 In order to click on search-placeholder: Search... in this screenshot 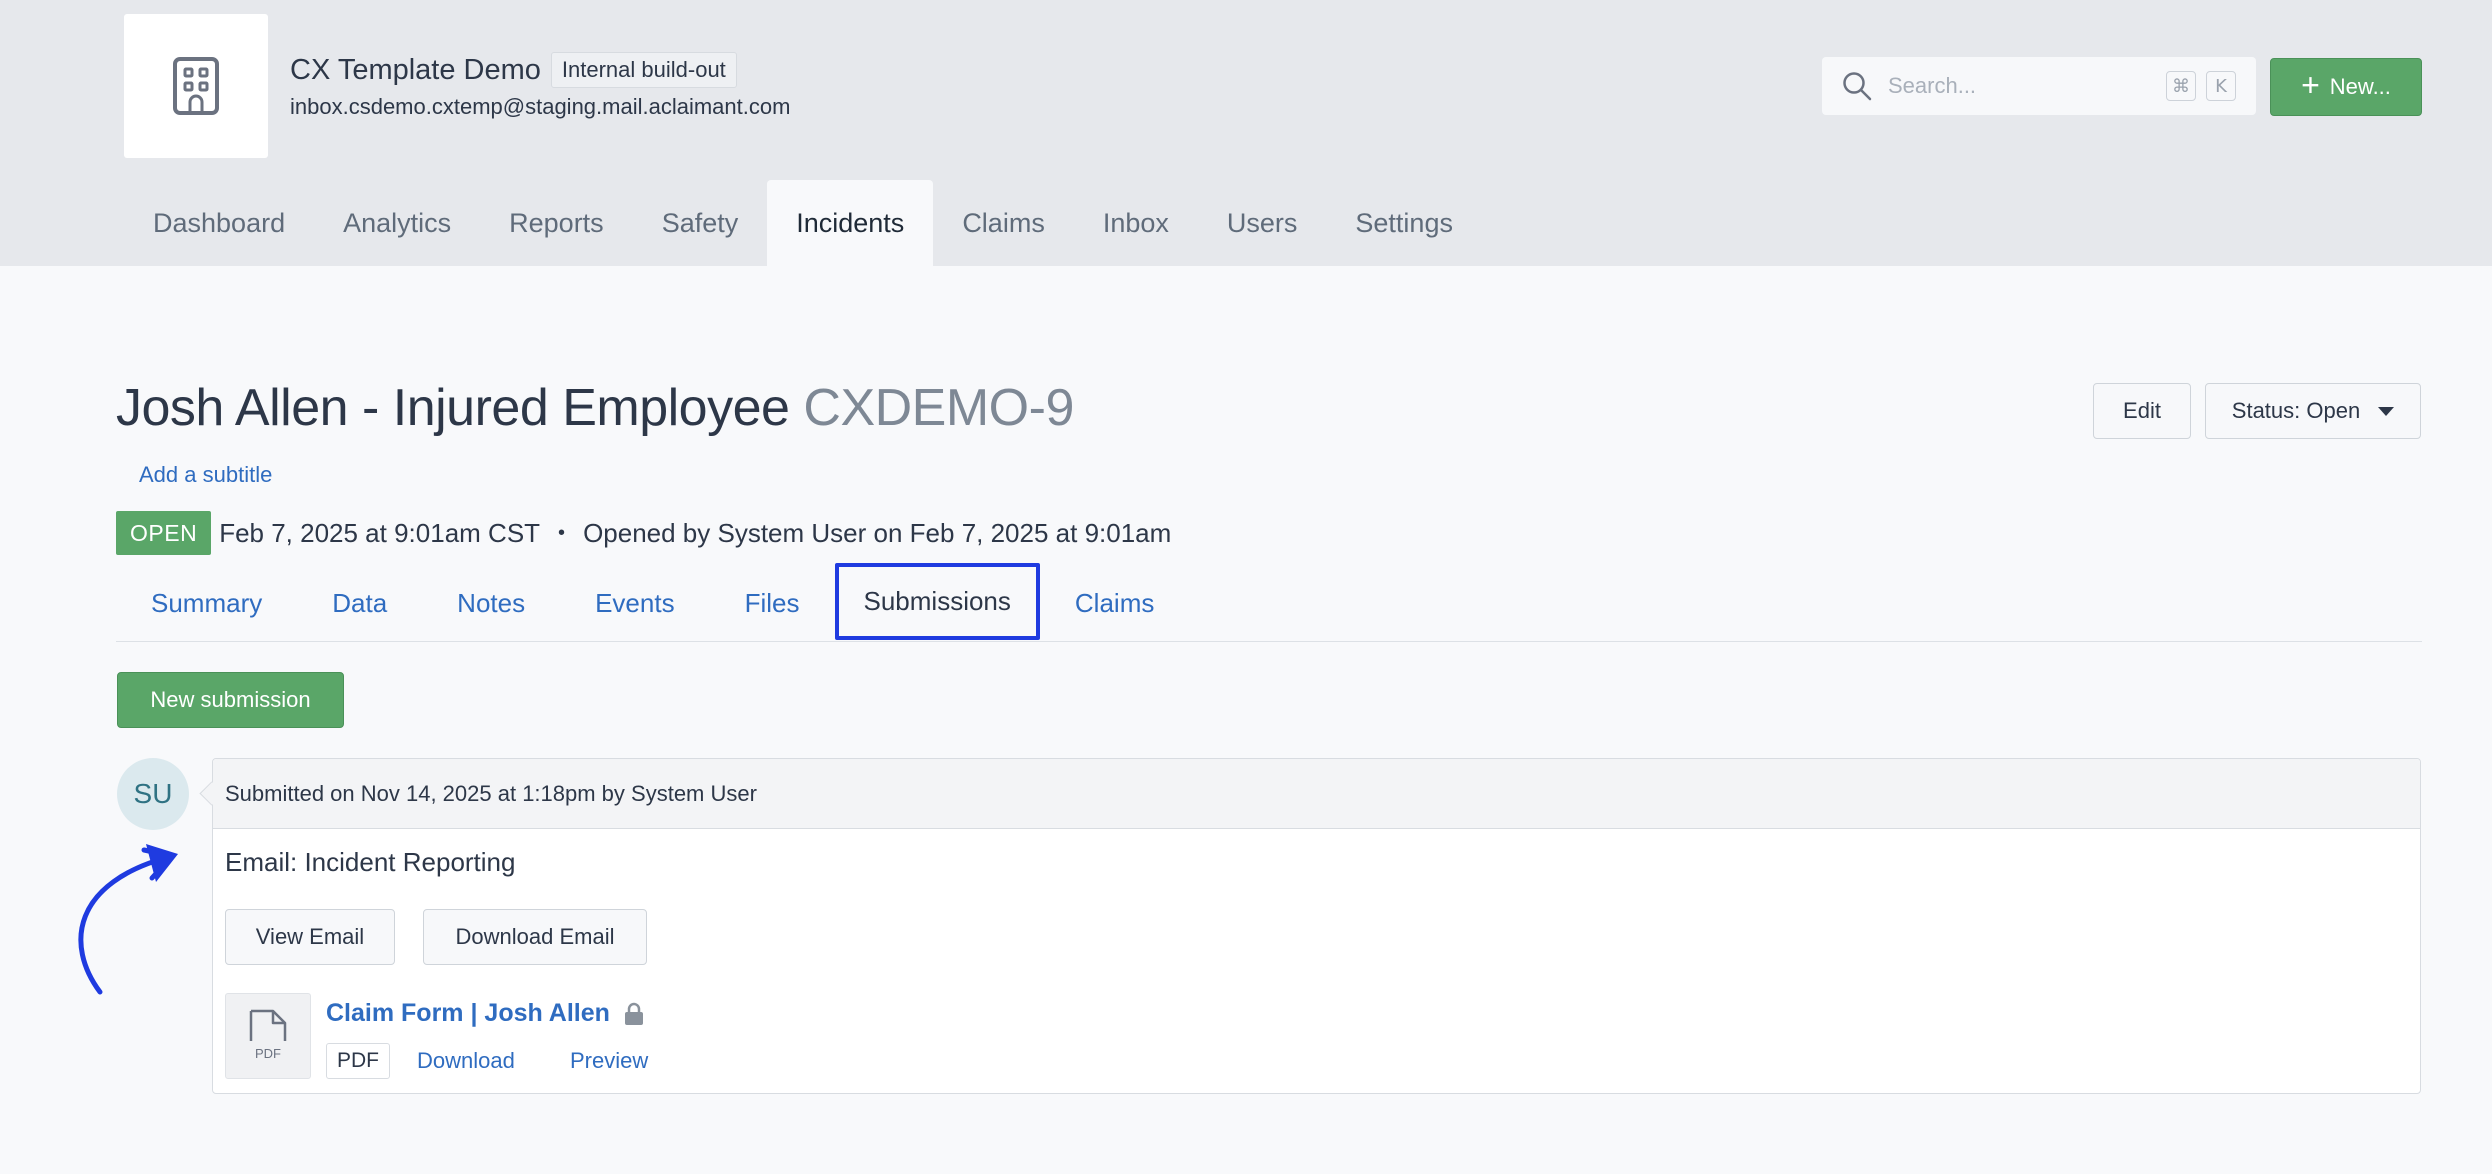, I will do `click(1932, 85)`.